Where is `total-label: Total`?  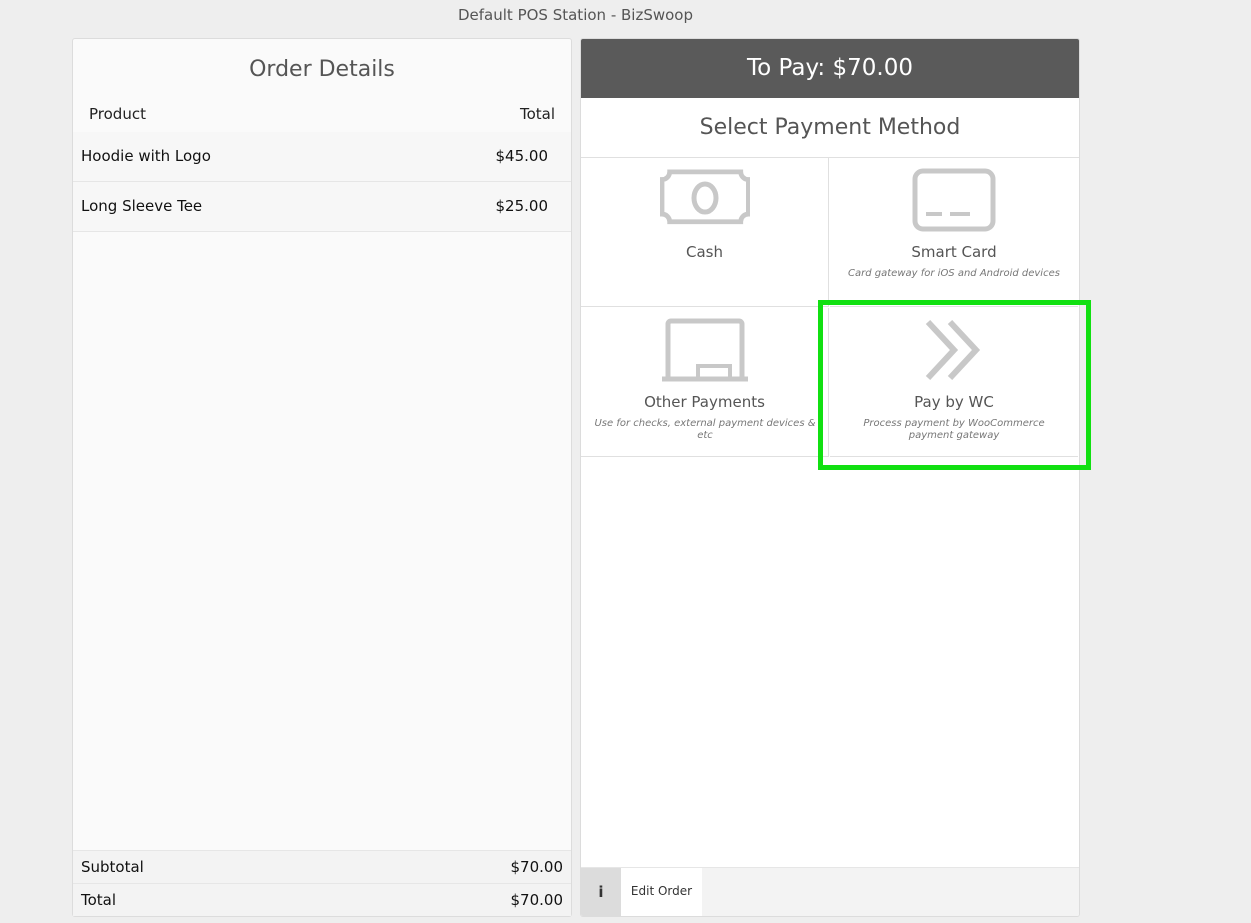 total-label: Total is located at coordinates (99, 900).